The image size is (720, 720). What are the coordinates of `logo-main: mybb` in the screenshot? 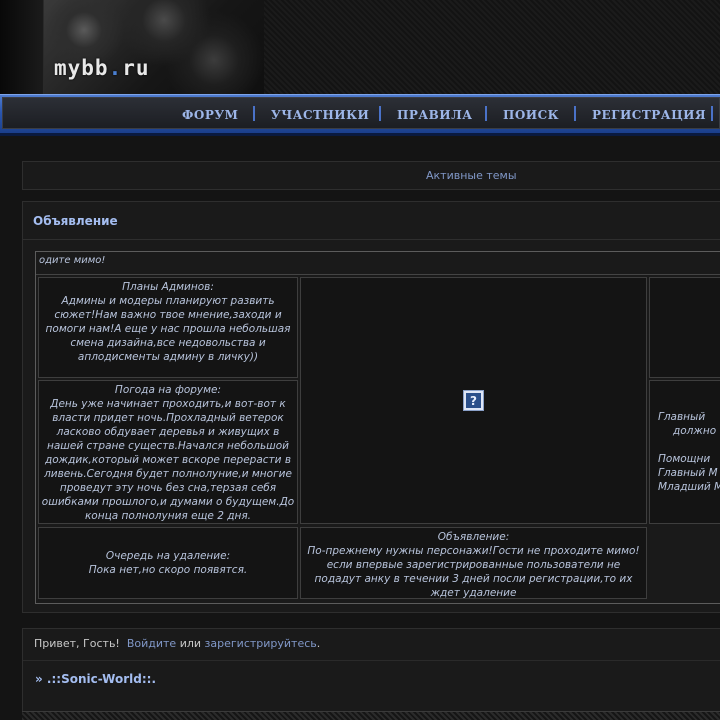 It's located at (81, 68).